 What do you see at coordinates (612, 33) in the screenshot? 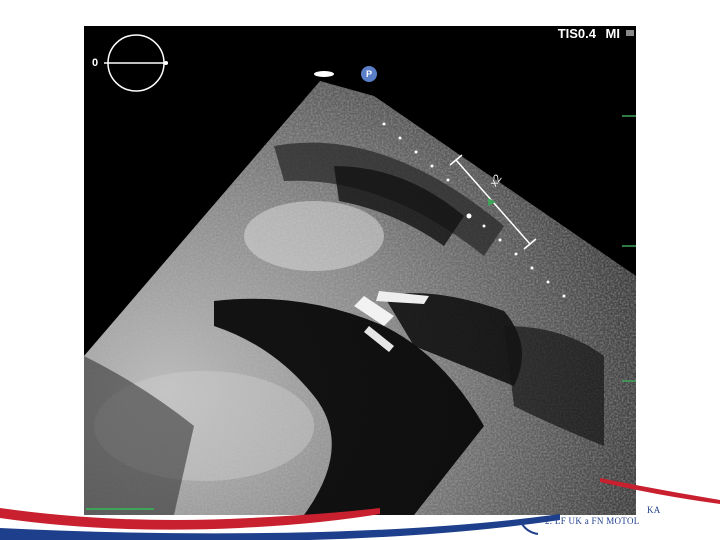
I see `mi-label: MI` at bounding box center [612, 33].